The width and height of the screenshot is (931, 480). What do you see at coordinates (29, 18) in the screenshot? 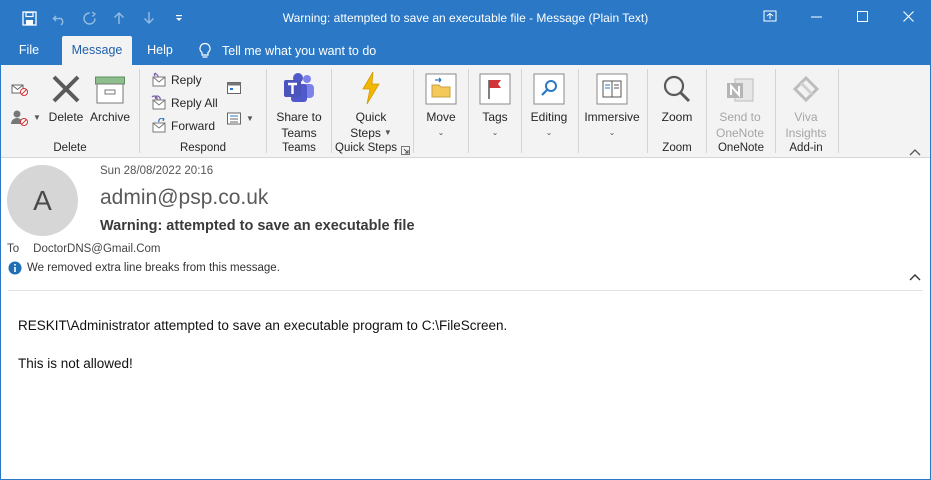
I see `save-icon` at bounding box center [29, 18].